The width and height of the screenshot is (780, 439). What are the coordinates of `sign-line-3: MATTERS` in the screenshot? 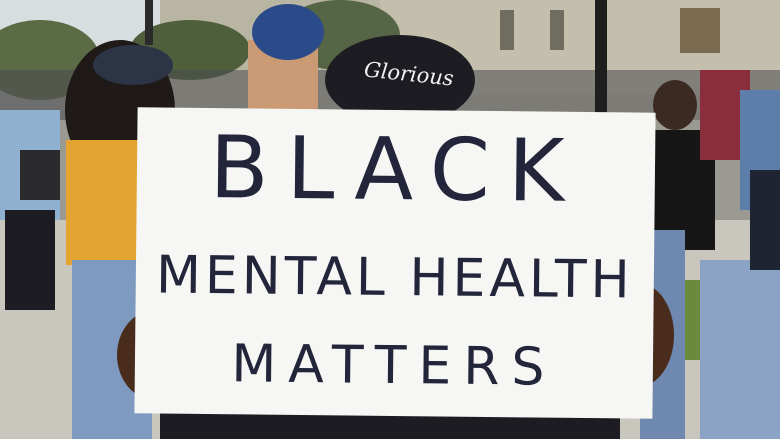 It's located at (394, 366).